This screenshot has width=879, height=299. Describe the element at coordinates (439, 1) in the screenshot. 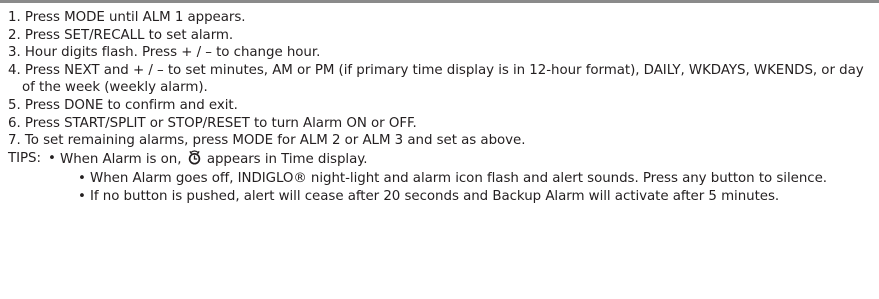

I see `top-divider-bar` at that location.